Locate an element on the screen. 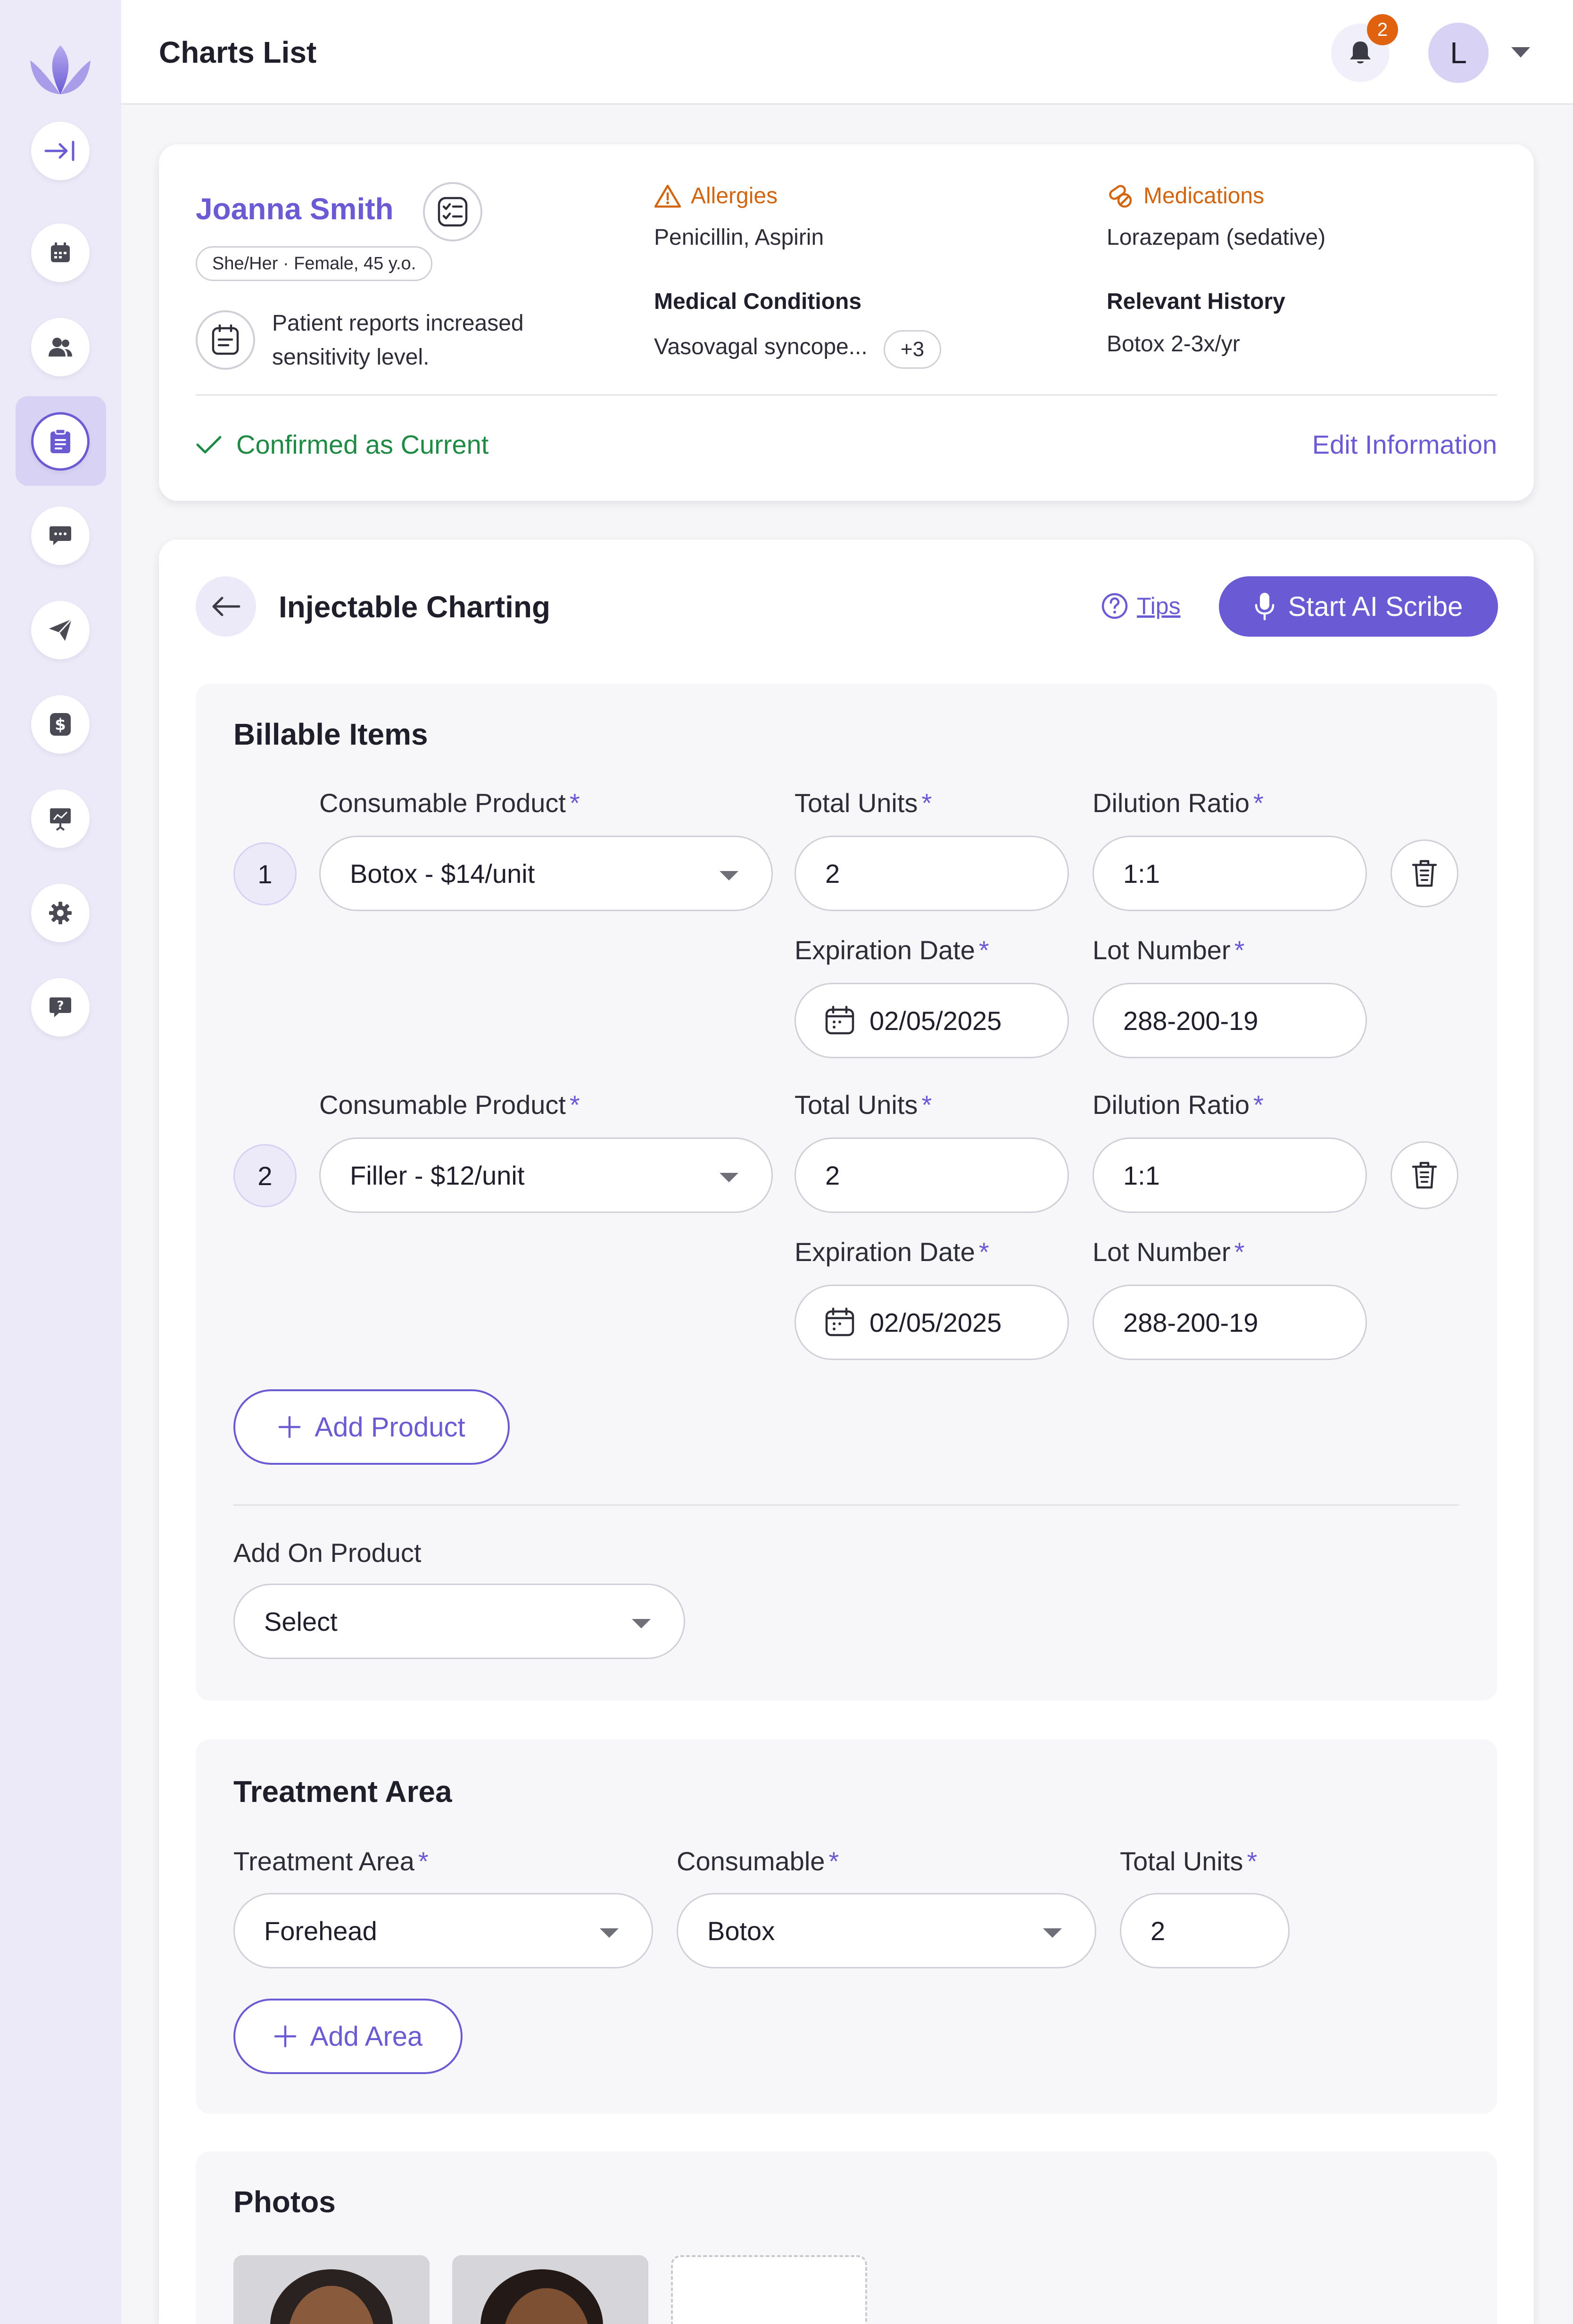  user-avatar: L is located at coordinates (1458, 53).